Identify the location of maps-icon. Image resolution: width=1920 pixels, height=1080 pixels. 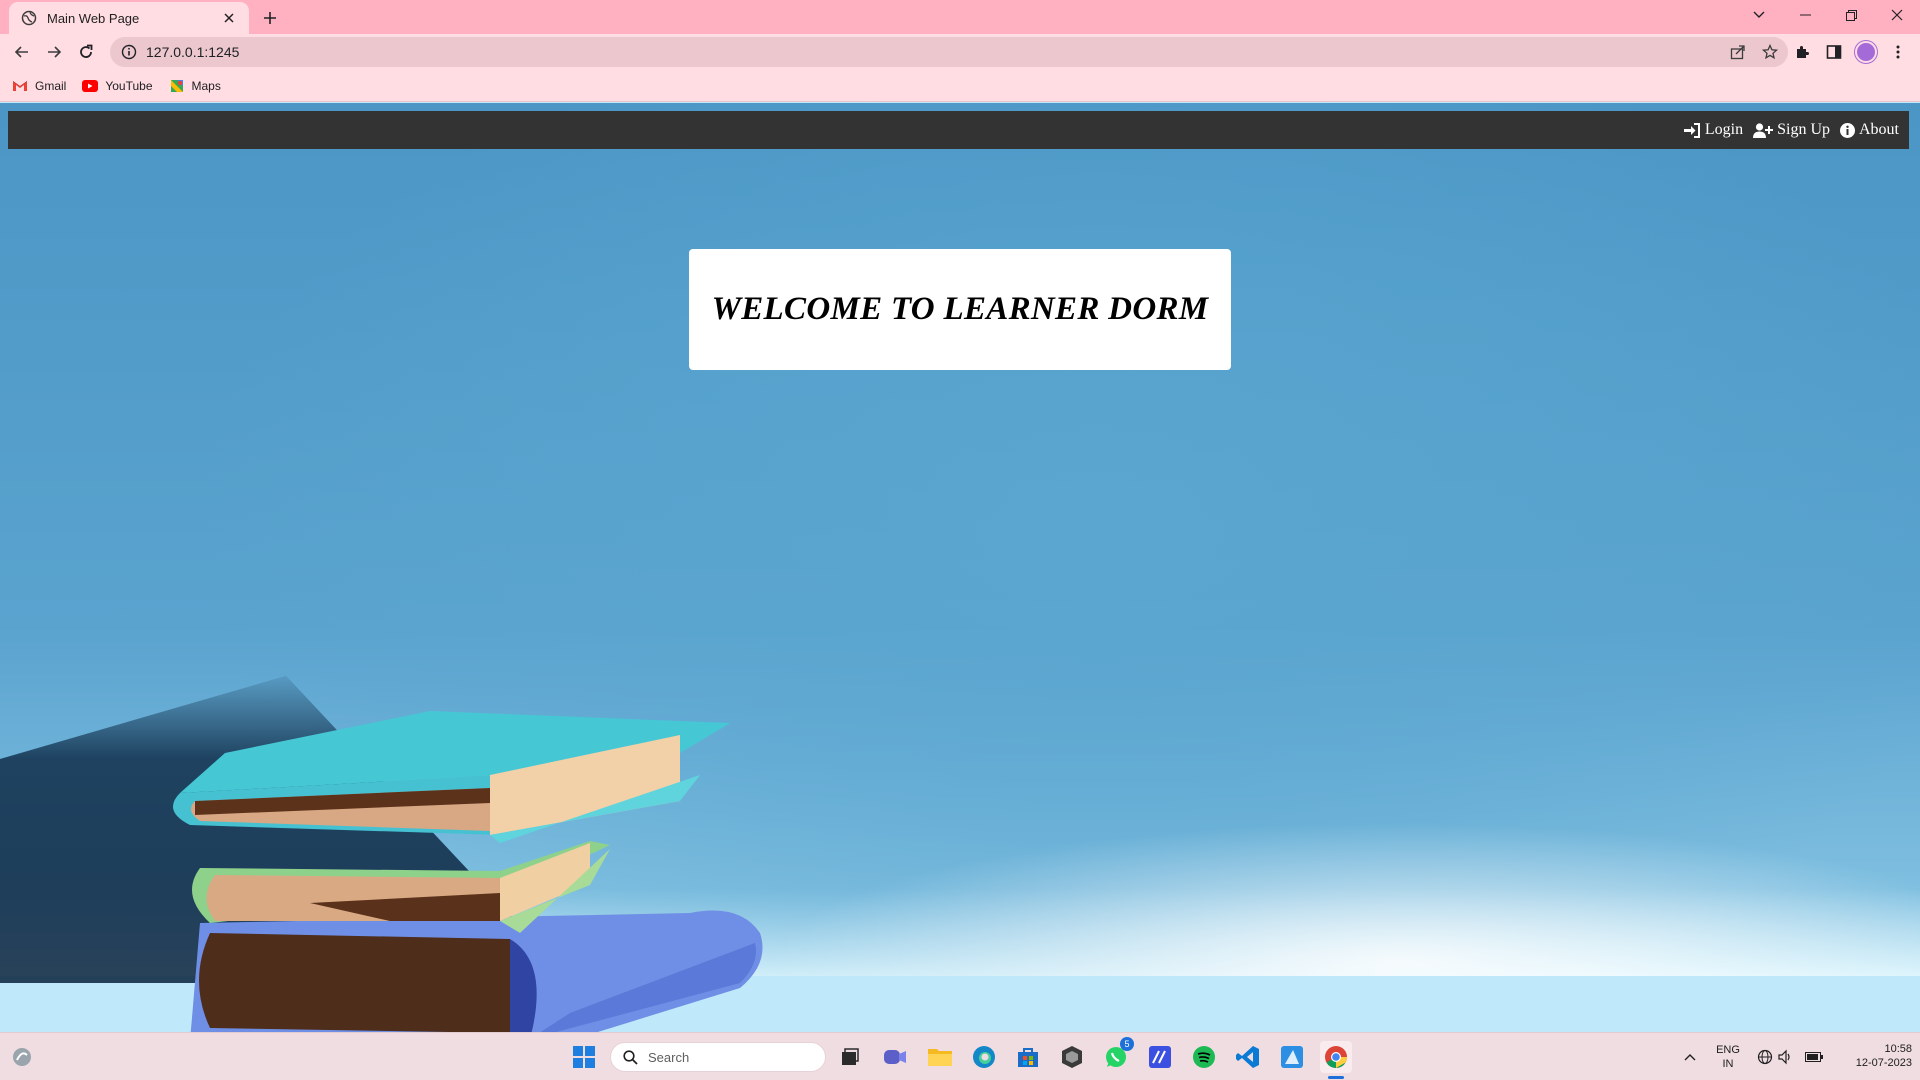
(176, 85).